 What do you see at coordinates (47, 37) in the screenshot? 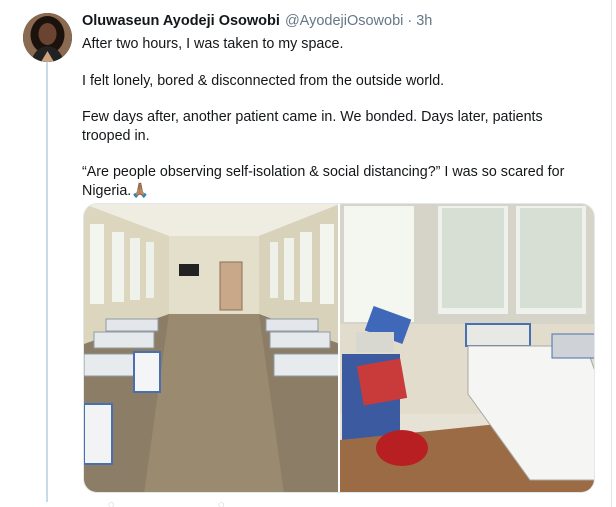
I see `profile-avatar` at bounding box center [47, 37].